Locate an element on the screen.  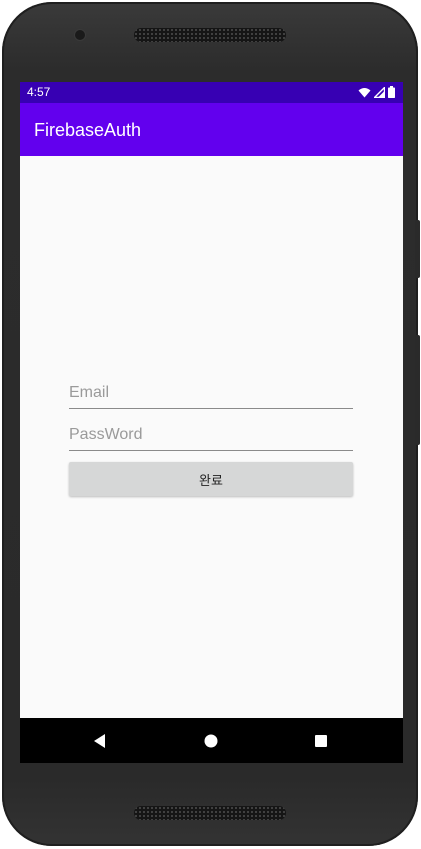
home-circle-icon is located at coordinates (211, 741).